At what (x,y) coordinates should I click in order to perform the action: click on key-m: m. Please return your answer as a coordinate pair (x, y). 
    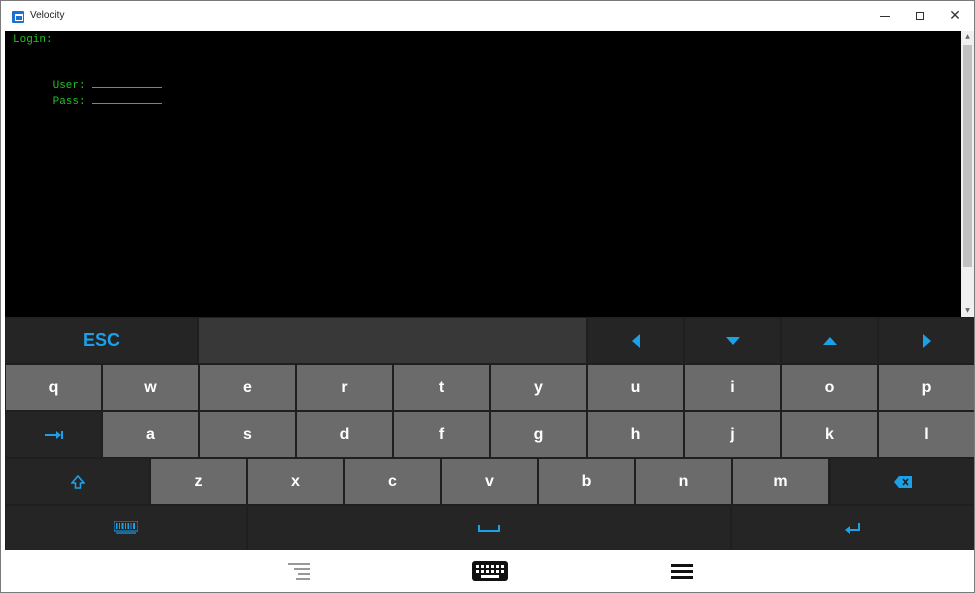
    Looking at the image, I should click on (780, 481).